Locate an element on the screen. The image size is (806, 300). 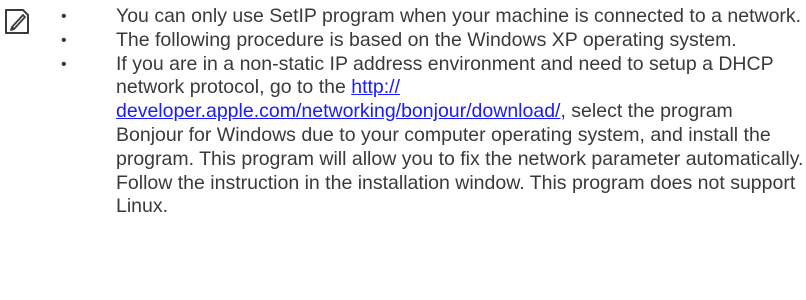
note-pencil-icon is located at coordinates (17, 21).